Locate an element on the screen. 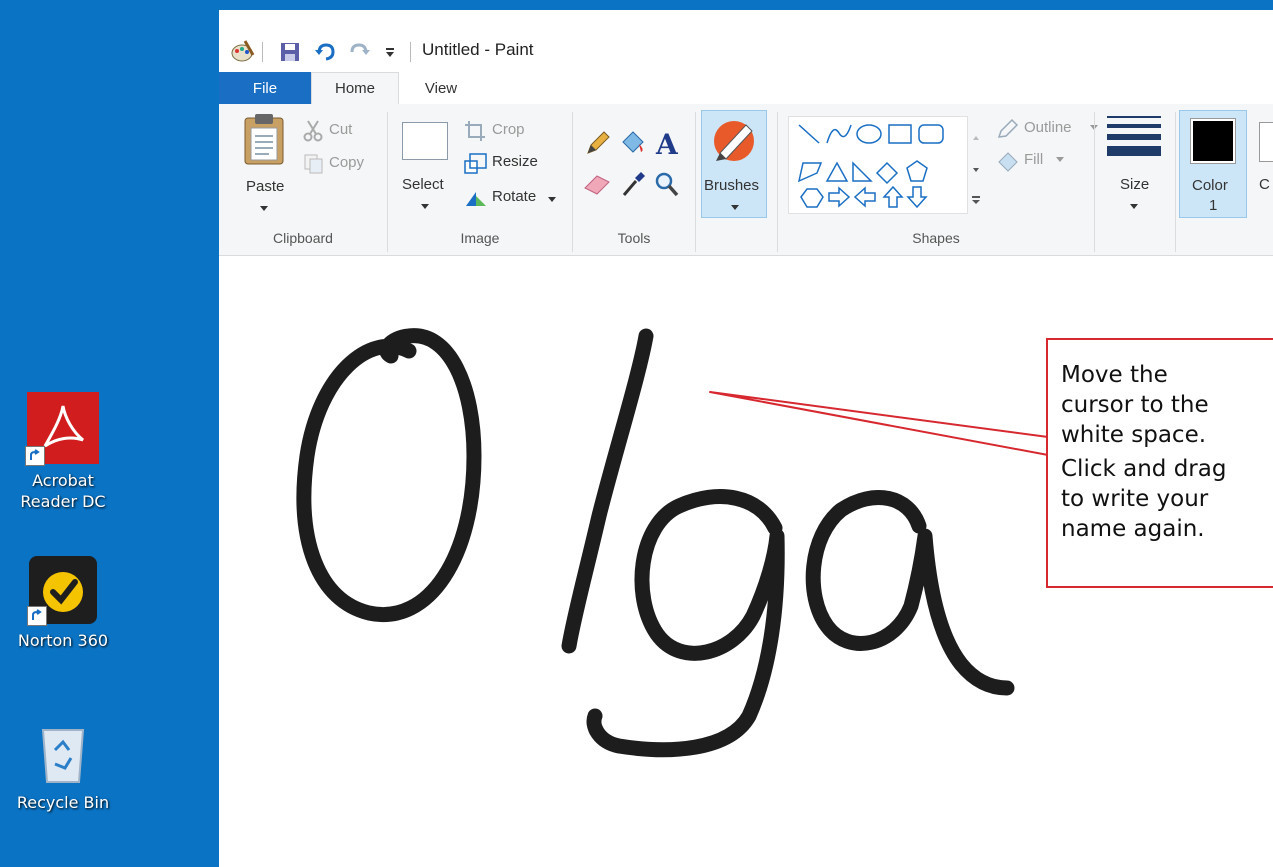 The height and width of the screenshot is (867, 1273). paste-dropdown-icon is located at coordinates (264, 208).